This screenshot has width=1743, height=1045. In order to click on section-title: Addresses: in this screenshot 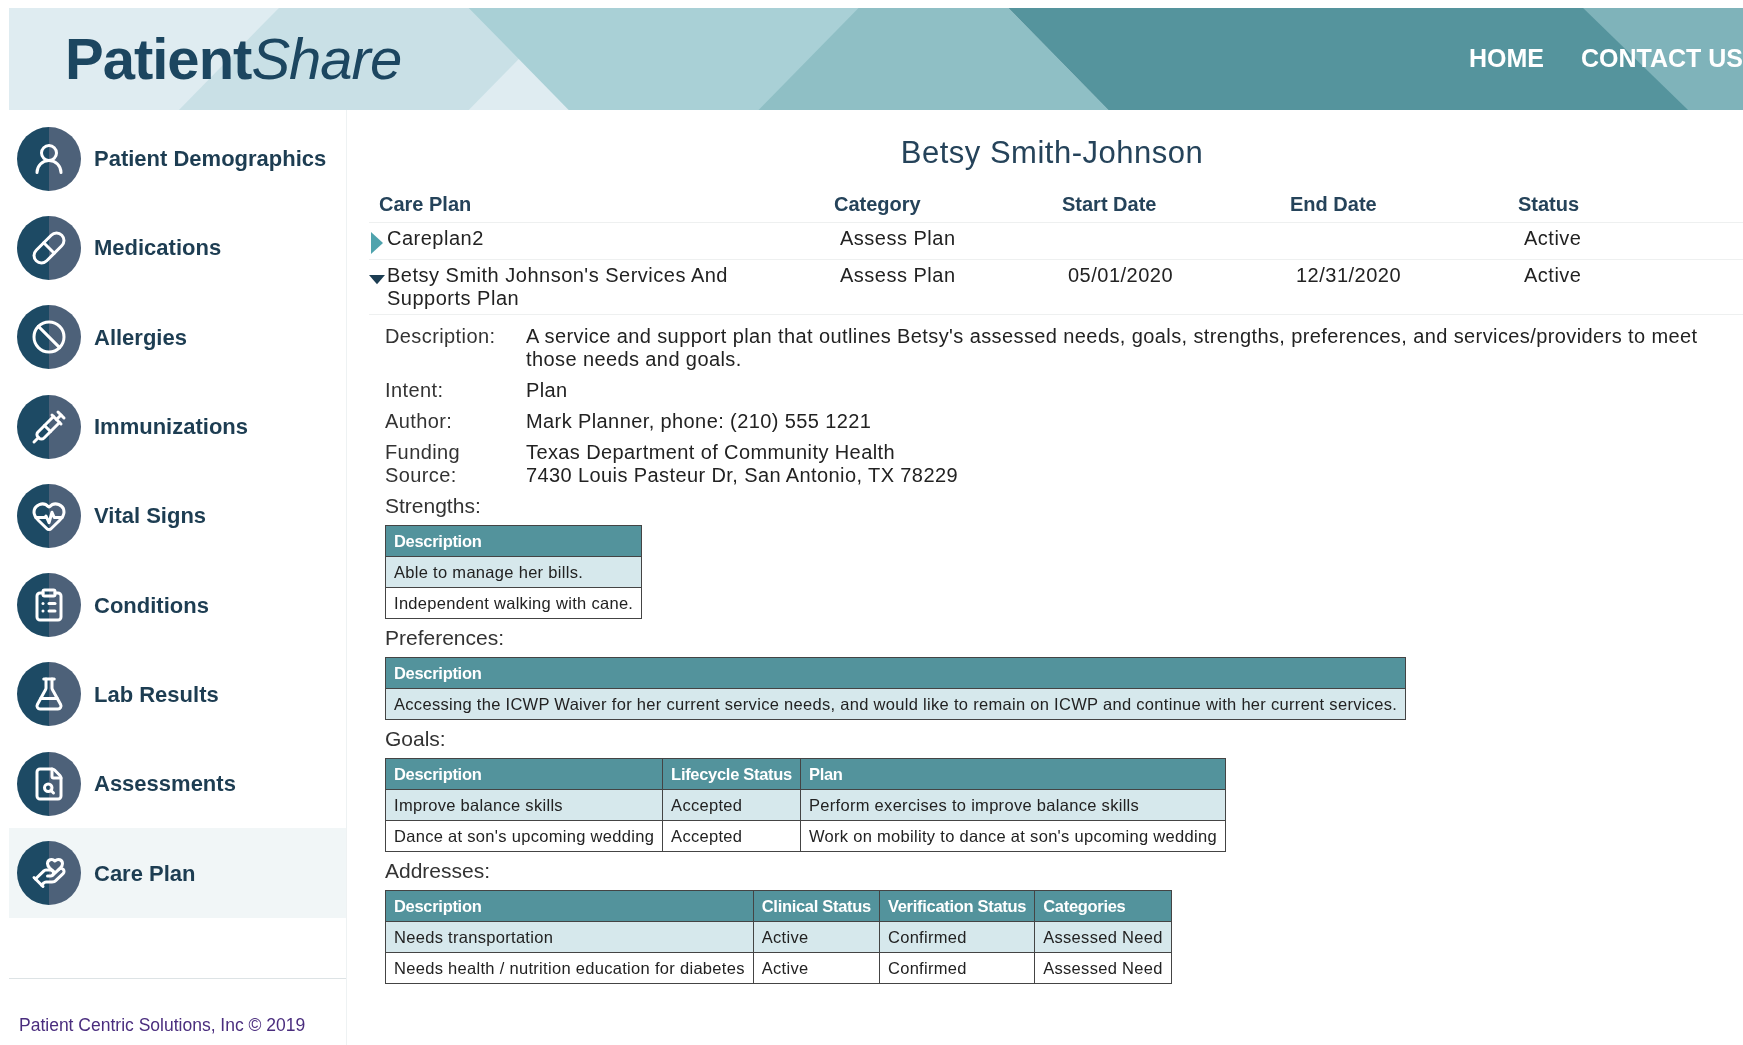, I will do `click(438, 870)`.